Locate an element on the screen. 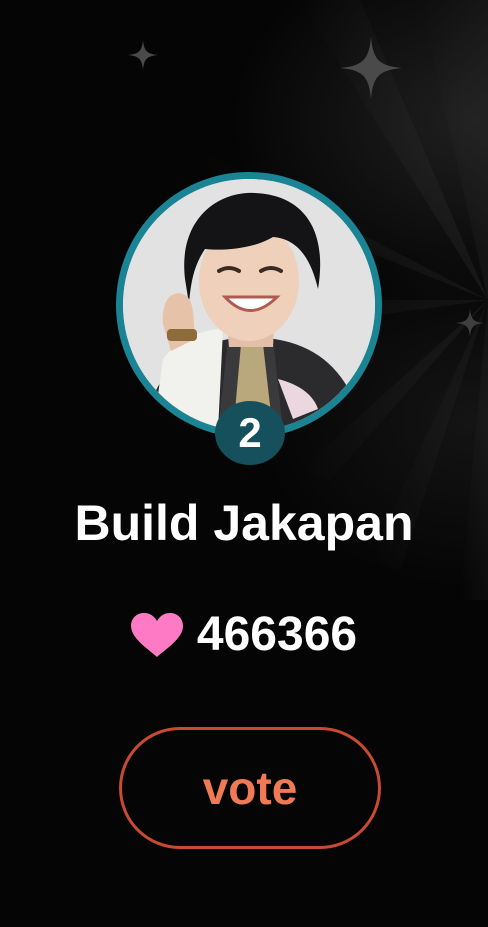 Image resolution: width=488 pixels, height=927 pixels. rank-badge: 2 is located at coordinates (250, 433).